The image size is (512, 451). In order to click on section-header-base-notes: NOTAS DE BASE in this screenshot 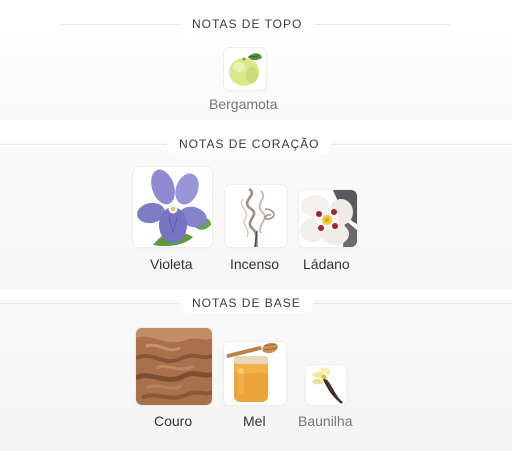, I will do `click(256, 303)`.